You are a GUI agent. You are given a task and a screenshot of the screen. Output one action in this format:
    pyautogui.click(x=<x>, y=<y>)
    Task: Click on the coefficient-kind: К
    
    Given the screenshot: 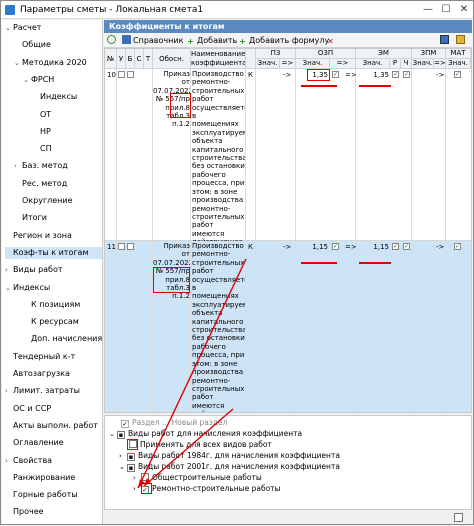 What is the action you would take?
    pyautogui.click(x=250, y=247)
    